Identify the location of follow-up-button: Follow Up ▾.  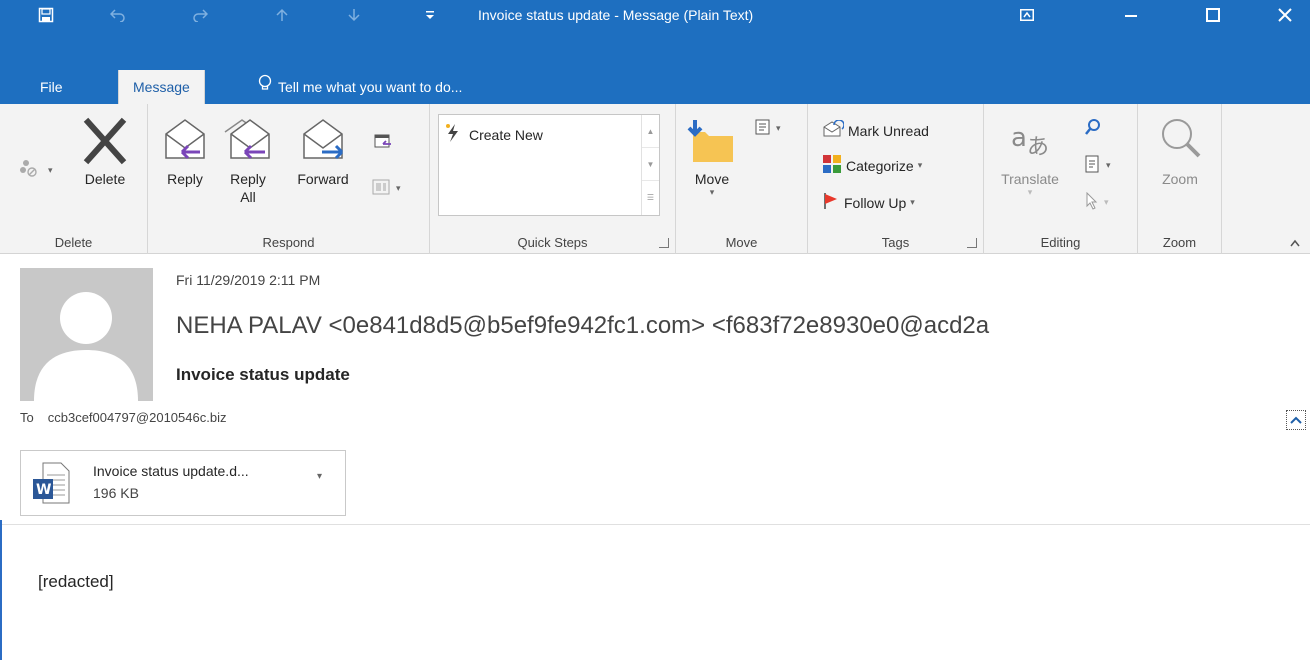
(868, 202).